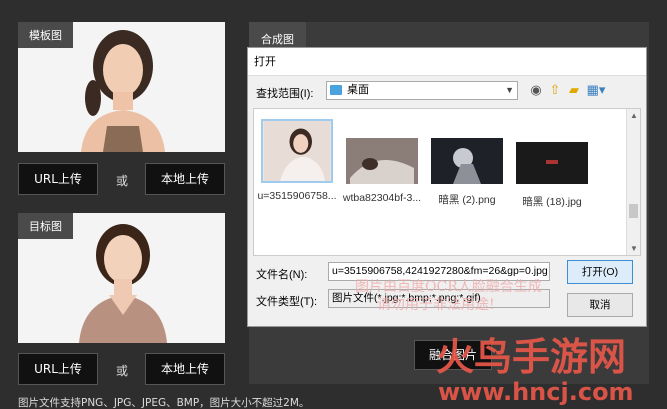 This screenshot has width=667, height=409. What do you see at coordinates (552, 202) in the screenshot?
I see `file-name: 暗黑 (18).jpg` at bounding box center [552, 202].